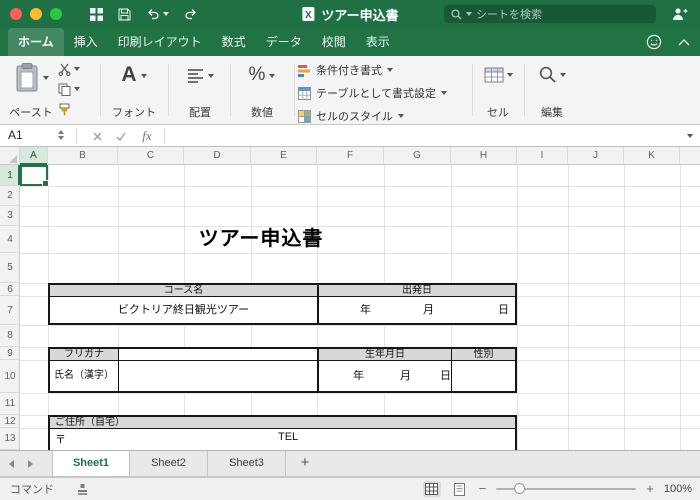 The height and width of the screenshot is (500, 700). Describe the element at coordinates (483, 489) in the screenshot. I see `zoom-out-button: −` at that location.